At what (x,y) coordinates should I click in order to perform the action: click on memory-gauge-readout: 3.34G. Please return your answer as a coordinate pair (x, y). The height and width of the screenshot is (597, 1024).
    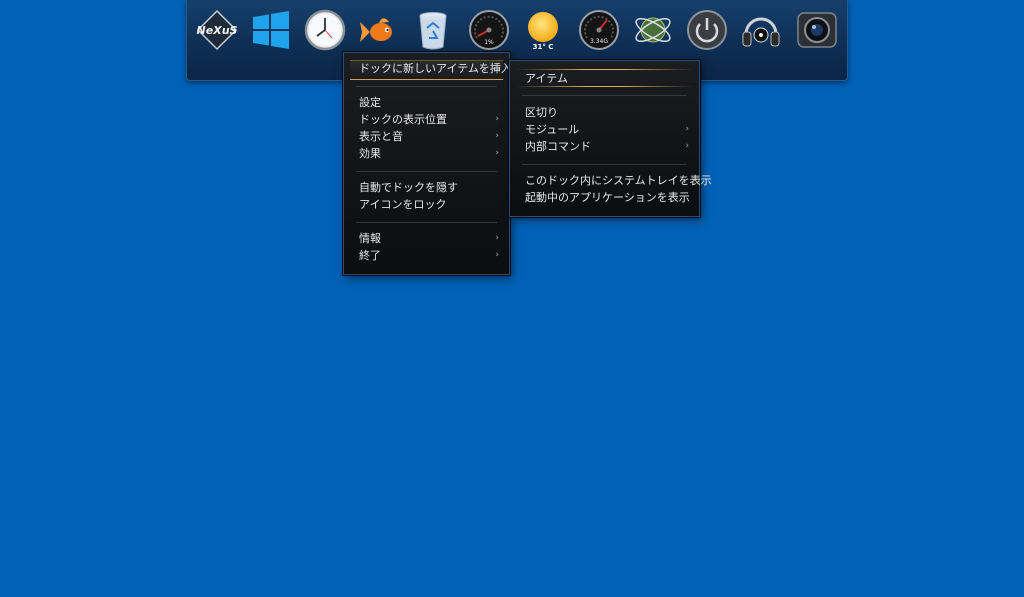
    Looking at the image, I should click on (599, 41).